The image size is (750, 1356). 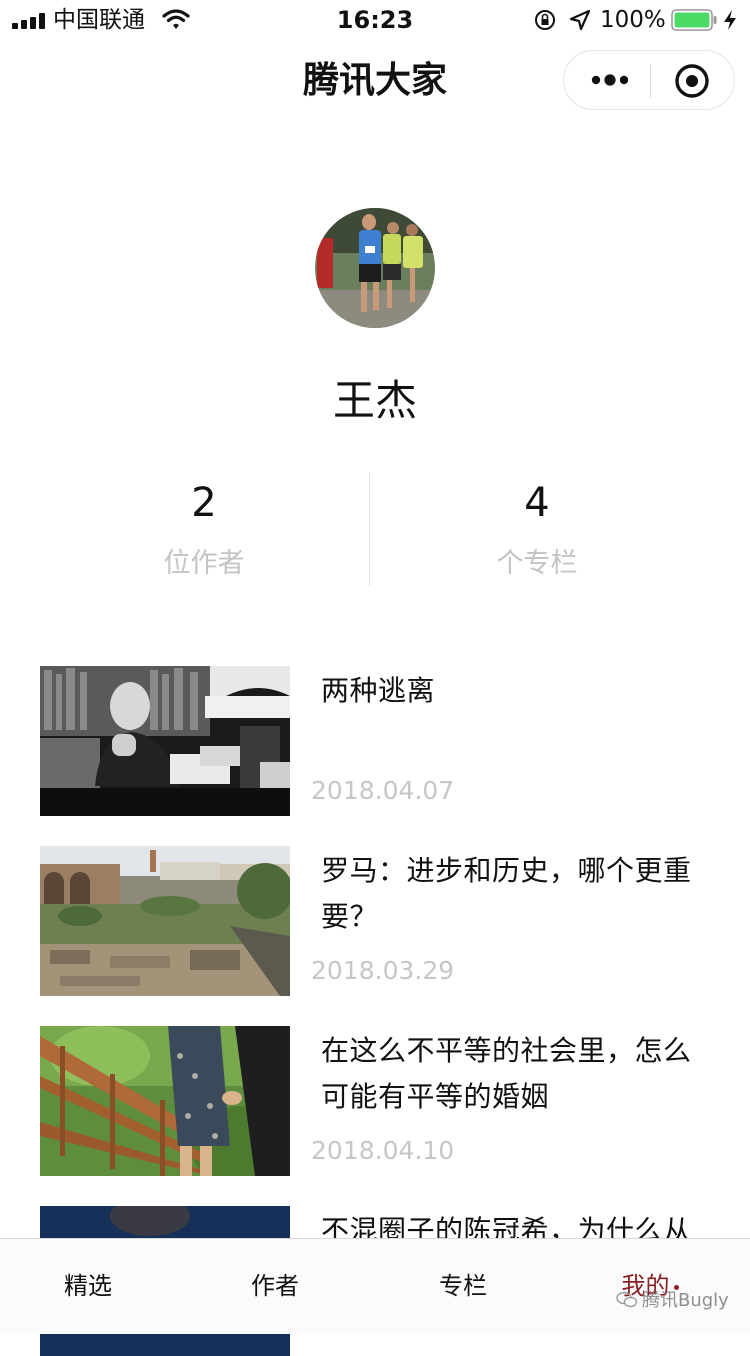 What do you see at coordinates (692, 81) in the screenshot?
I see `close-mini-program-icon` at bounding box center [692, 81].